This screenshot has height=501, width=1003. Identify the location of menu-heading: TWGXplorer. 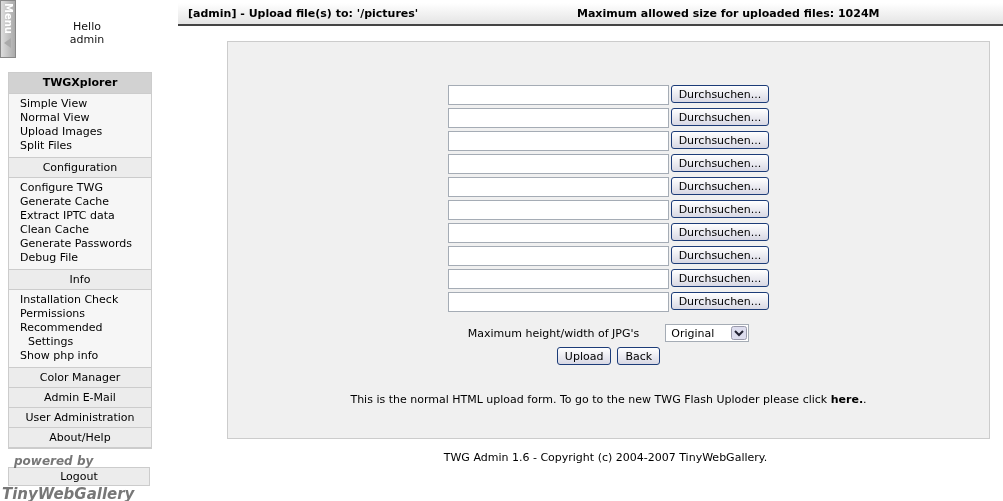
(80, 83).